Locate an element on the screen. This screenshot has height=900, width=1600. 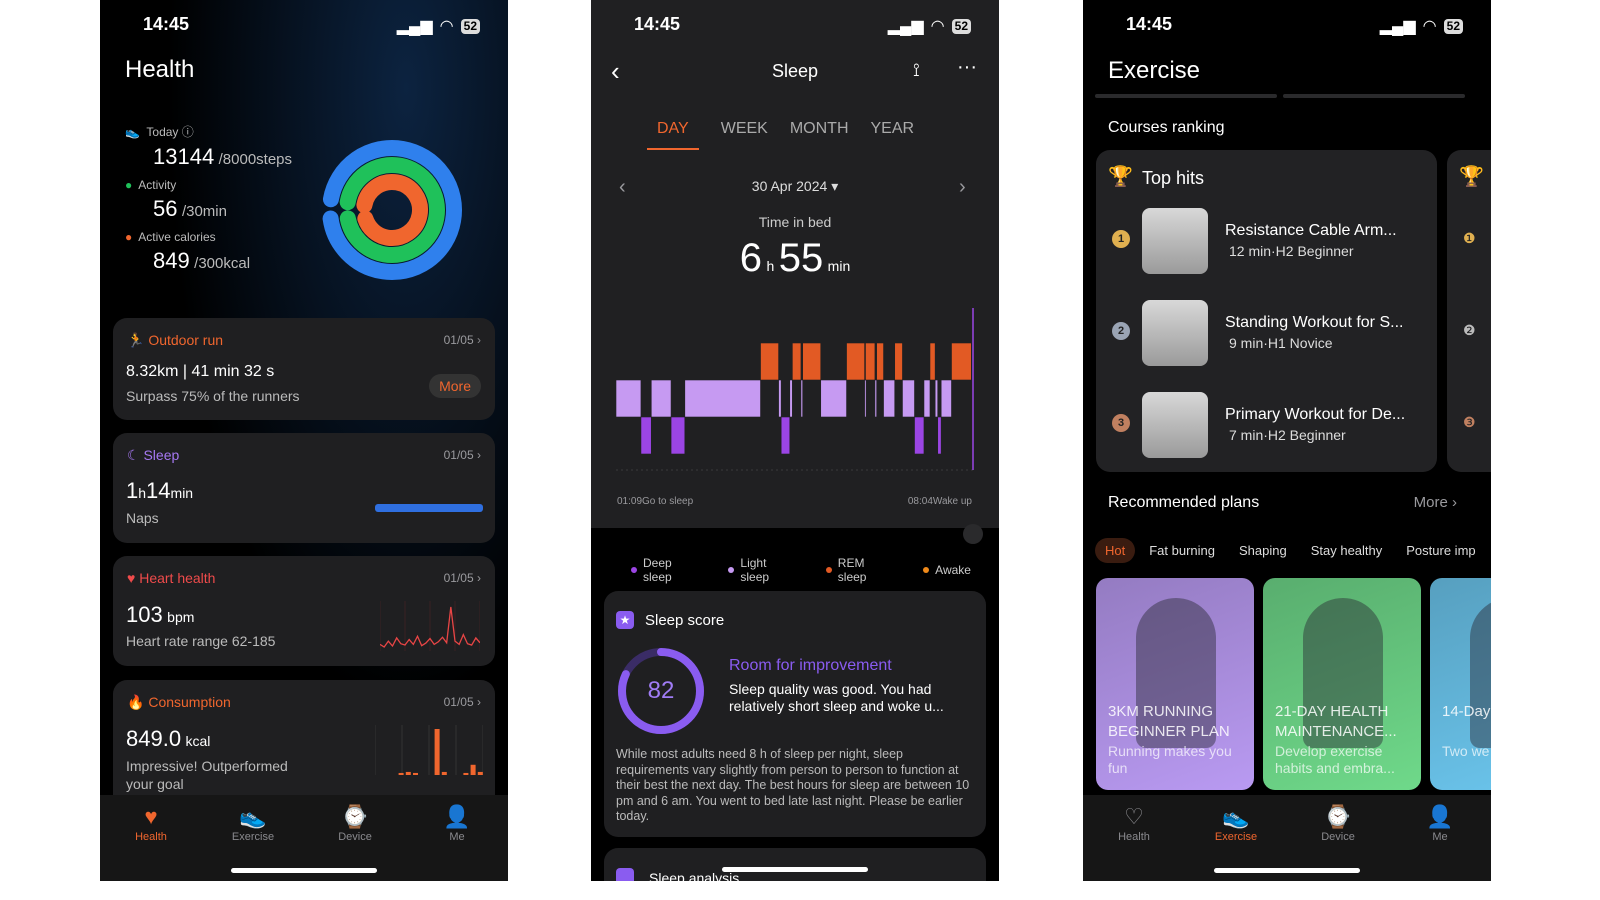
person-icon: 👤 is located at coordinates (1440, 816).